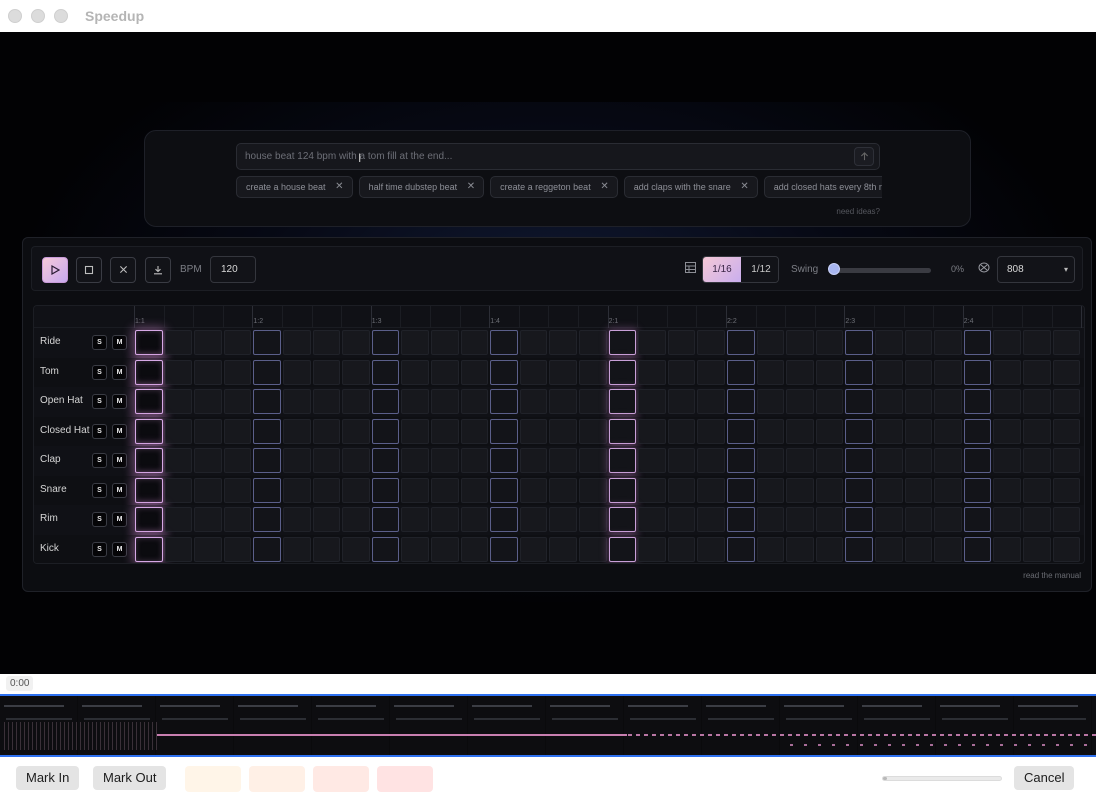  What do you see at coordinates (1036, 269) in the screenshot?
I see `kit-select: 808 ▾` at bounding box center [1036, 269].